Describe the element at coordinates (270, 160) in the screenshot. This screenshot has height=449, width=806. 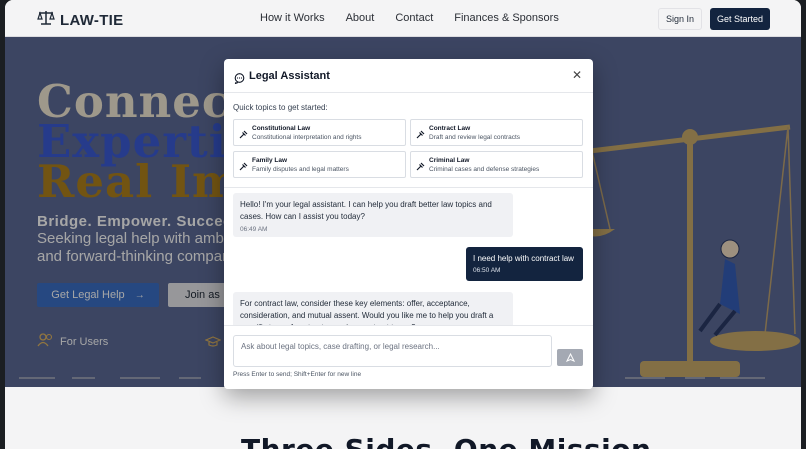
I see `topic-title: Family Law` at that location.